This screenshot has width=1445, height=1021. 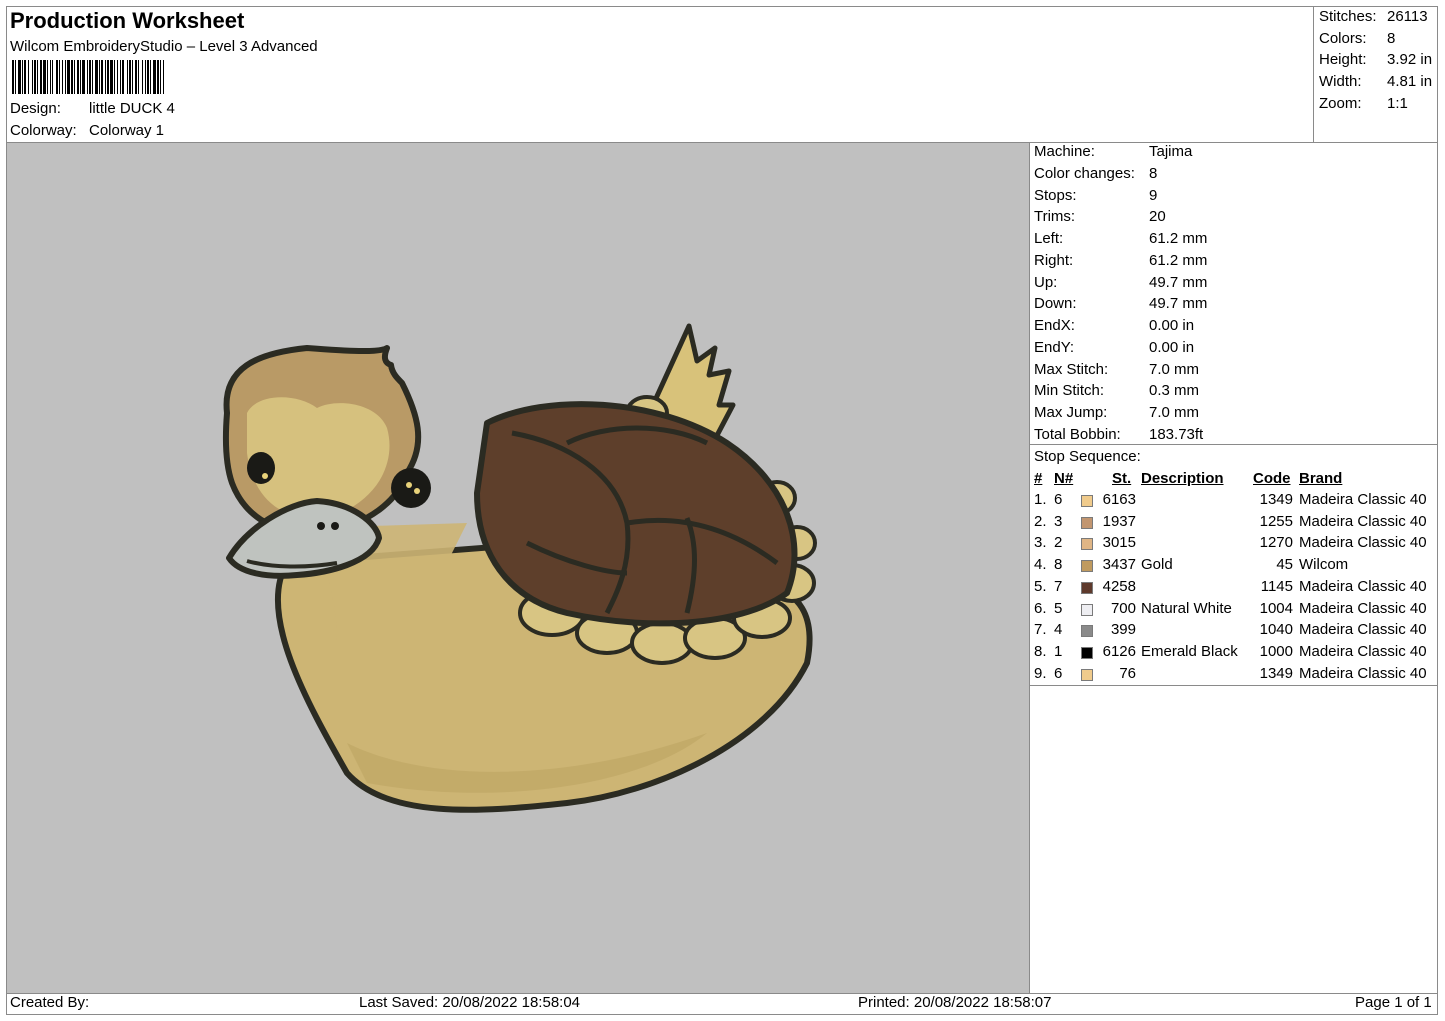 I want to click on stop-code: 1255, so click(x=1276, y=521).